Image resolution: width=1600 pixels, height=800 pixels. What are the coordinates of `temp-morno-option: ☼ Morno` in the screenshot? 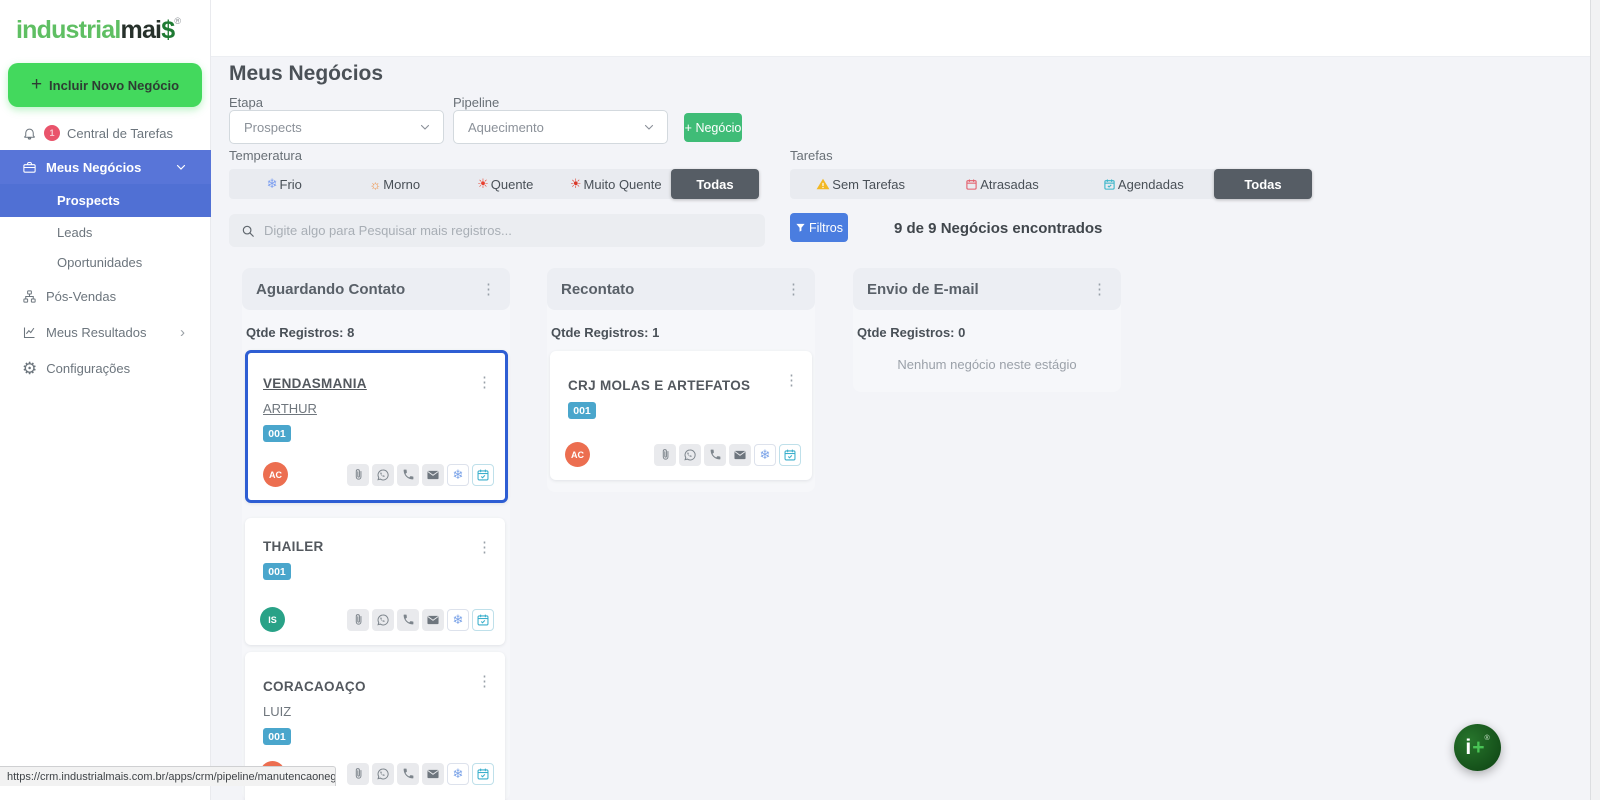 It's located at (395, 184).